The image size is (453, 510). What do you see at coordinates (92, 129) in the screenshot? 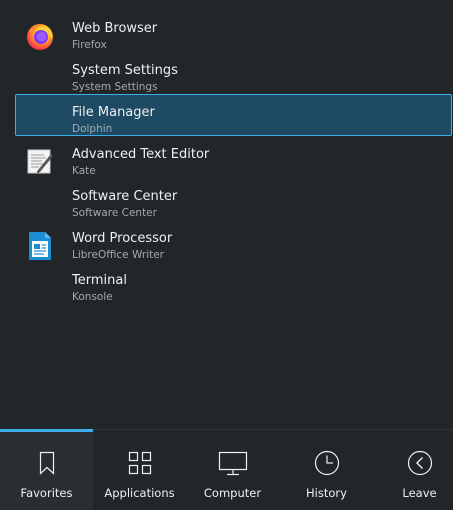
I see `favorite-subtitle: Dolphin` at bounding box center [92, 129].